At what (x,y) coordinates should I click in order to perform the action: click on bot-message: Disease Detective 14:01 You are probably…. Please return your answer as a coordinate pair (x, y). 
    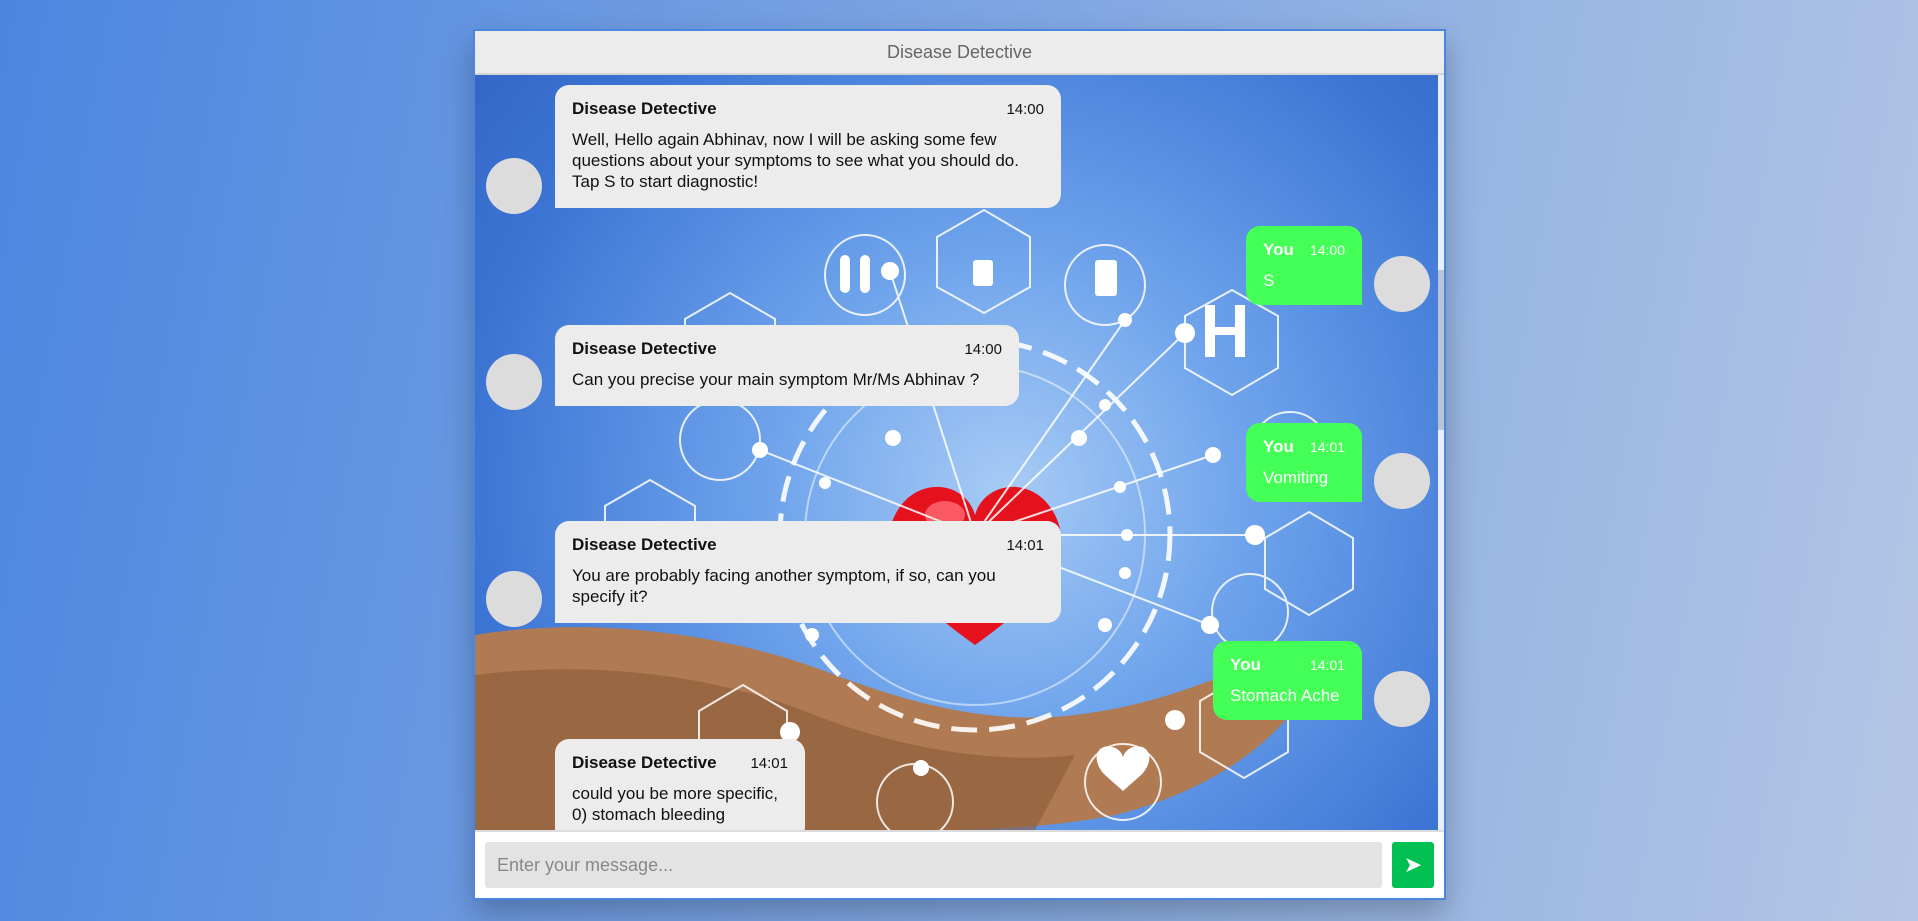
    Looking at the image, I should click on (808, 572).